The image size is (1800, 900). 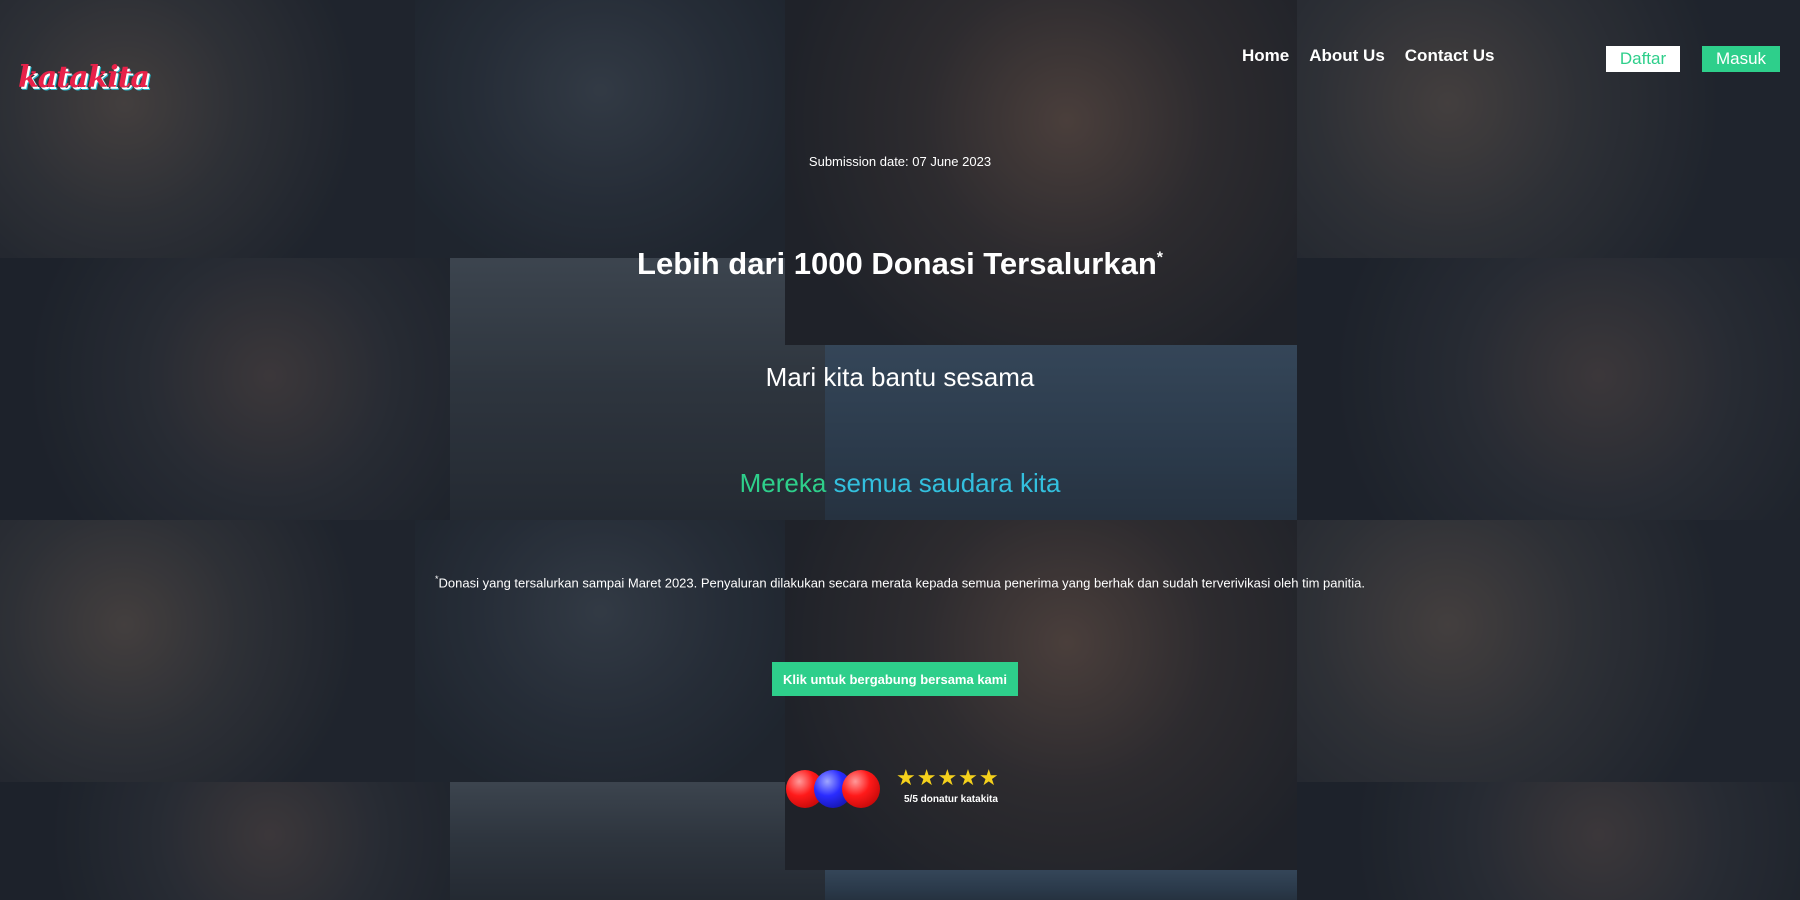 What do you see at coordinates (895, 679) in the screenshot?
I see `join-cta-button: Klik untuk bergabung bersama kami` at bounding box center [895, 679].